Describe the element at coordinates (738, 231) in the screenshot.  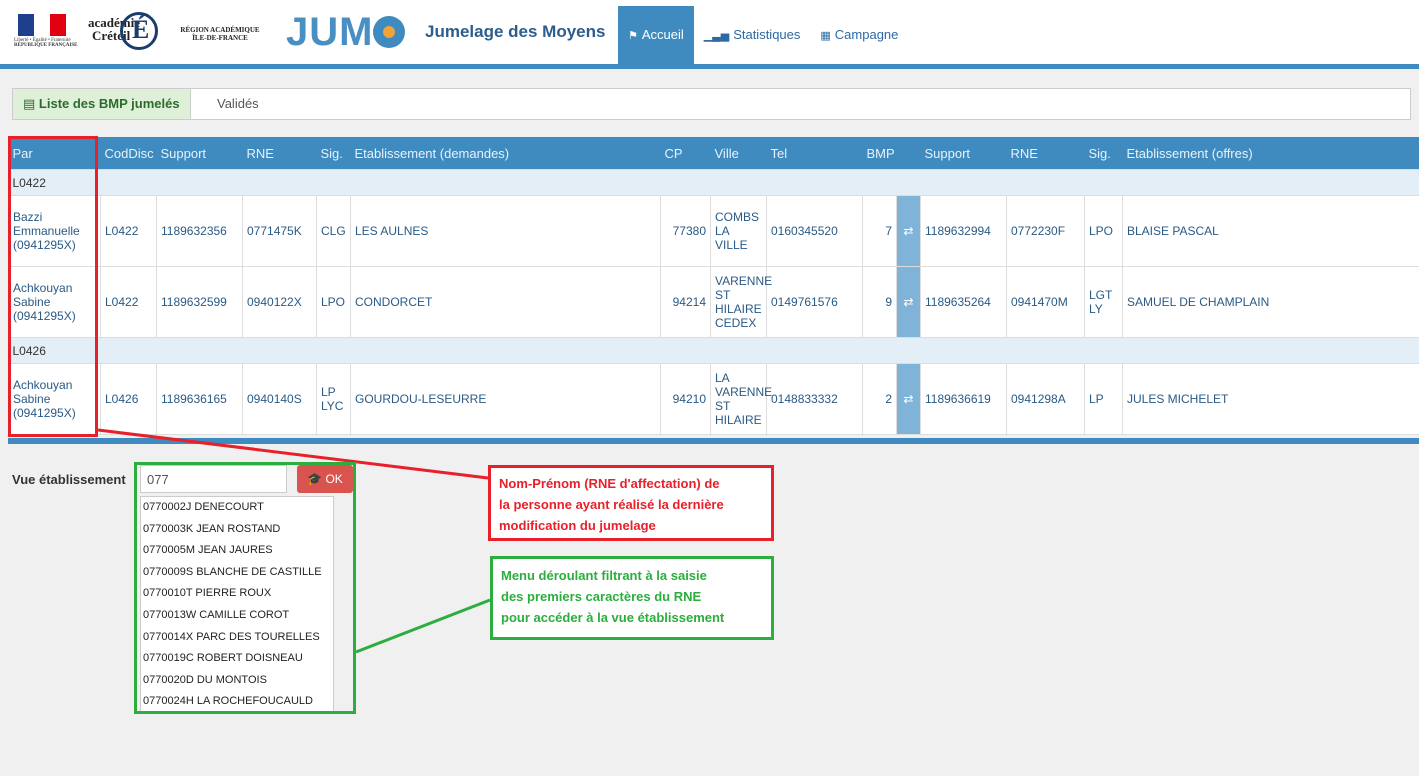
I see `cell-ville: COMBS LA VILLE` at that location.